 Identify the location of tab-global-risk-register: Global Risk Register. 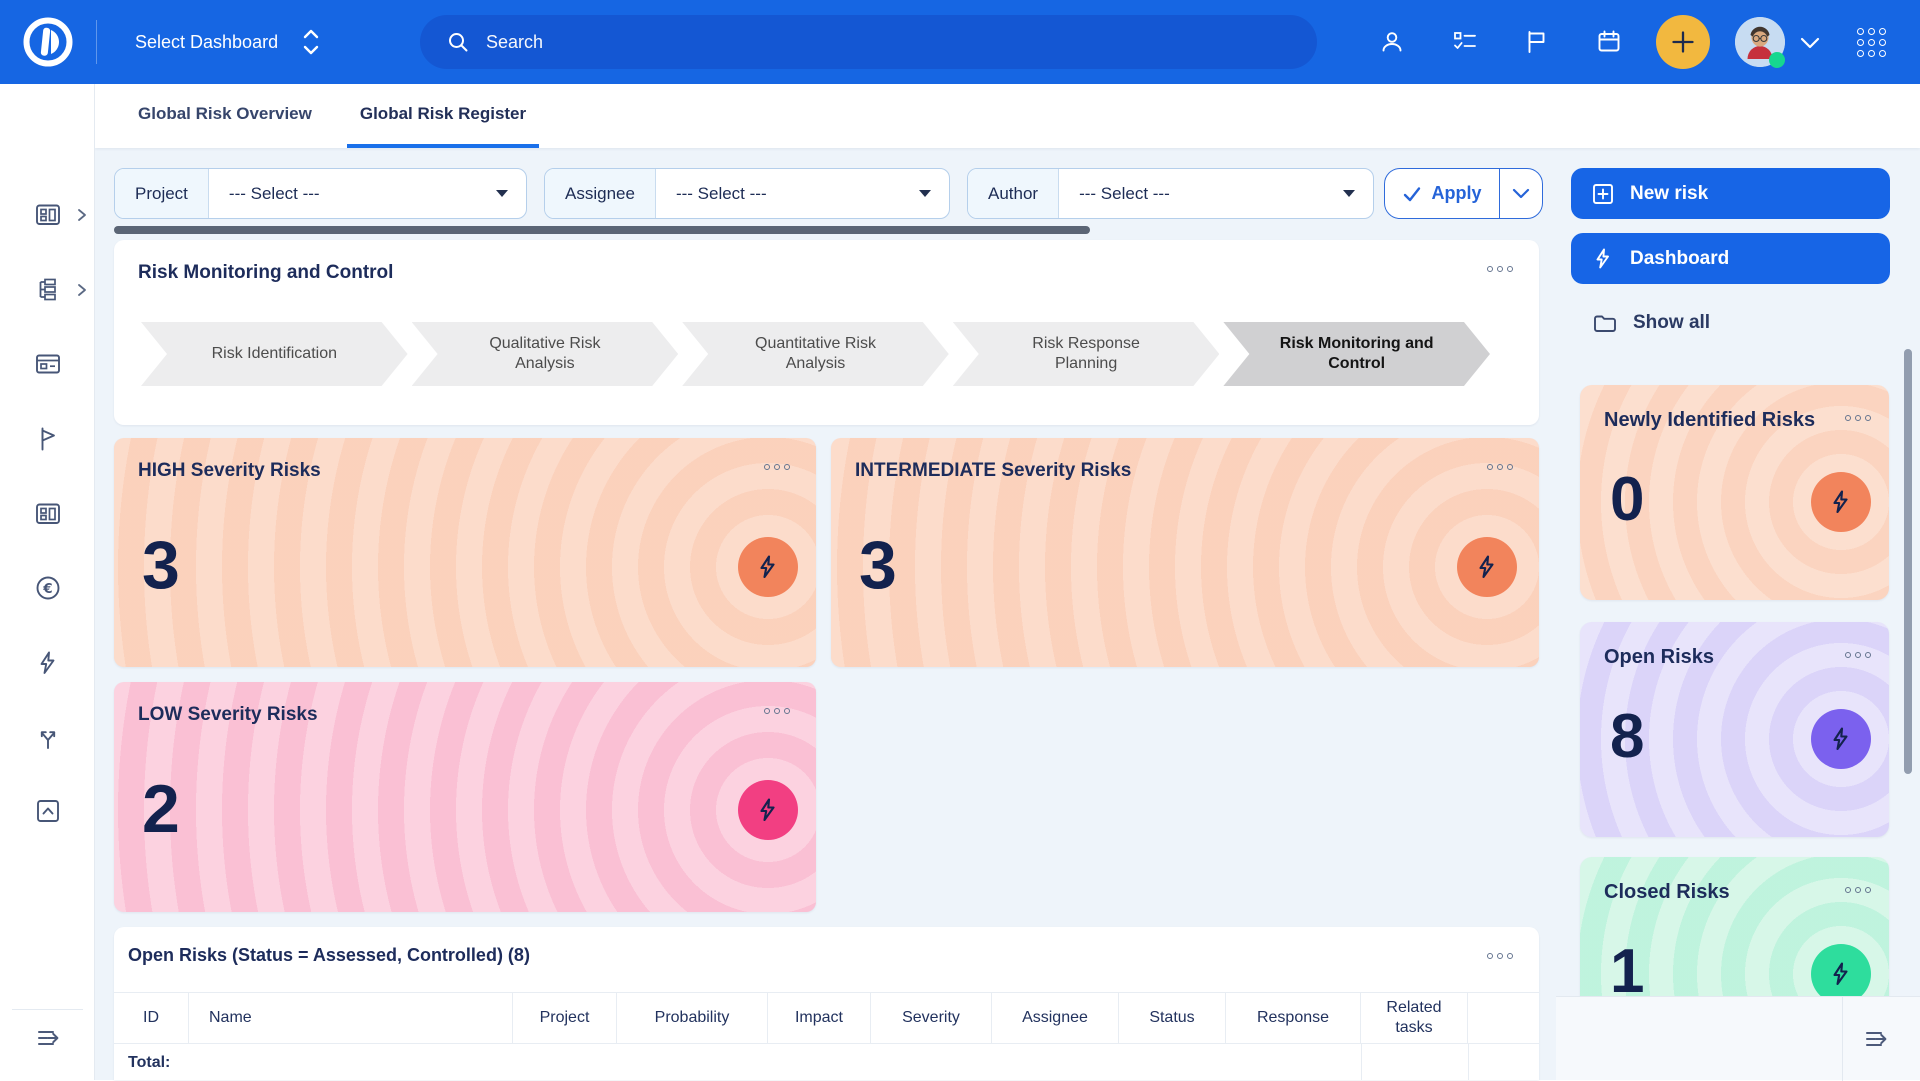
(443, 116).